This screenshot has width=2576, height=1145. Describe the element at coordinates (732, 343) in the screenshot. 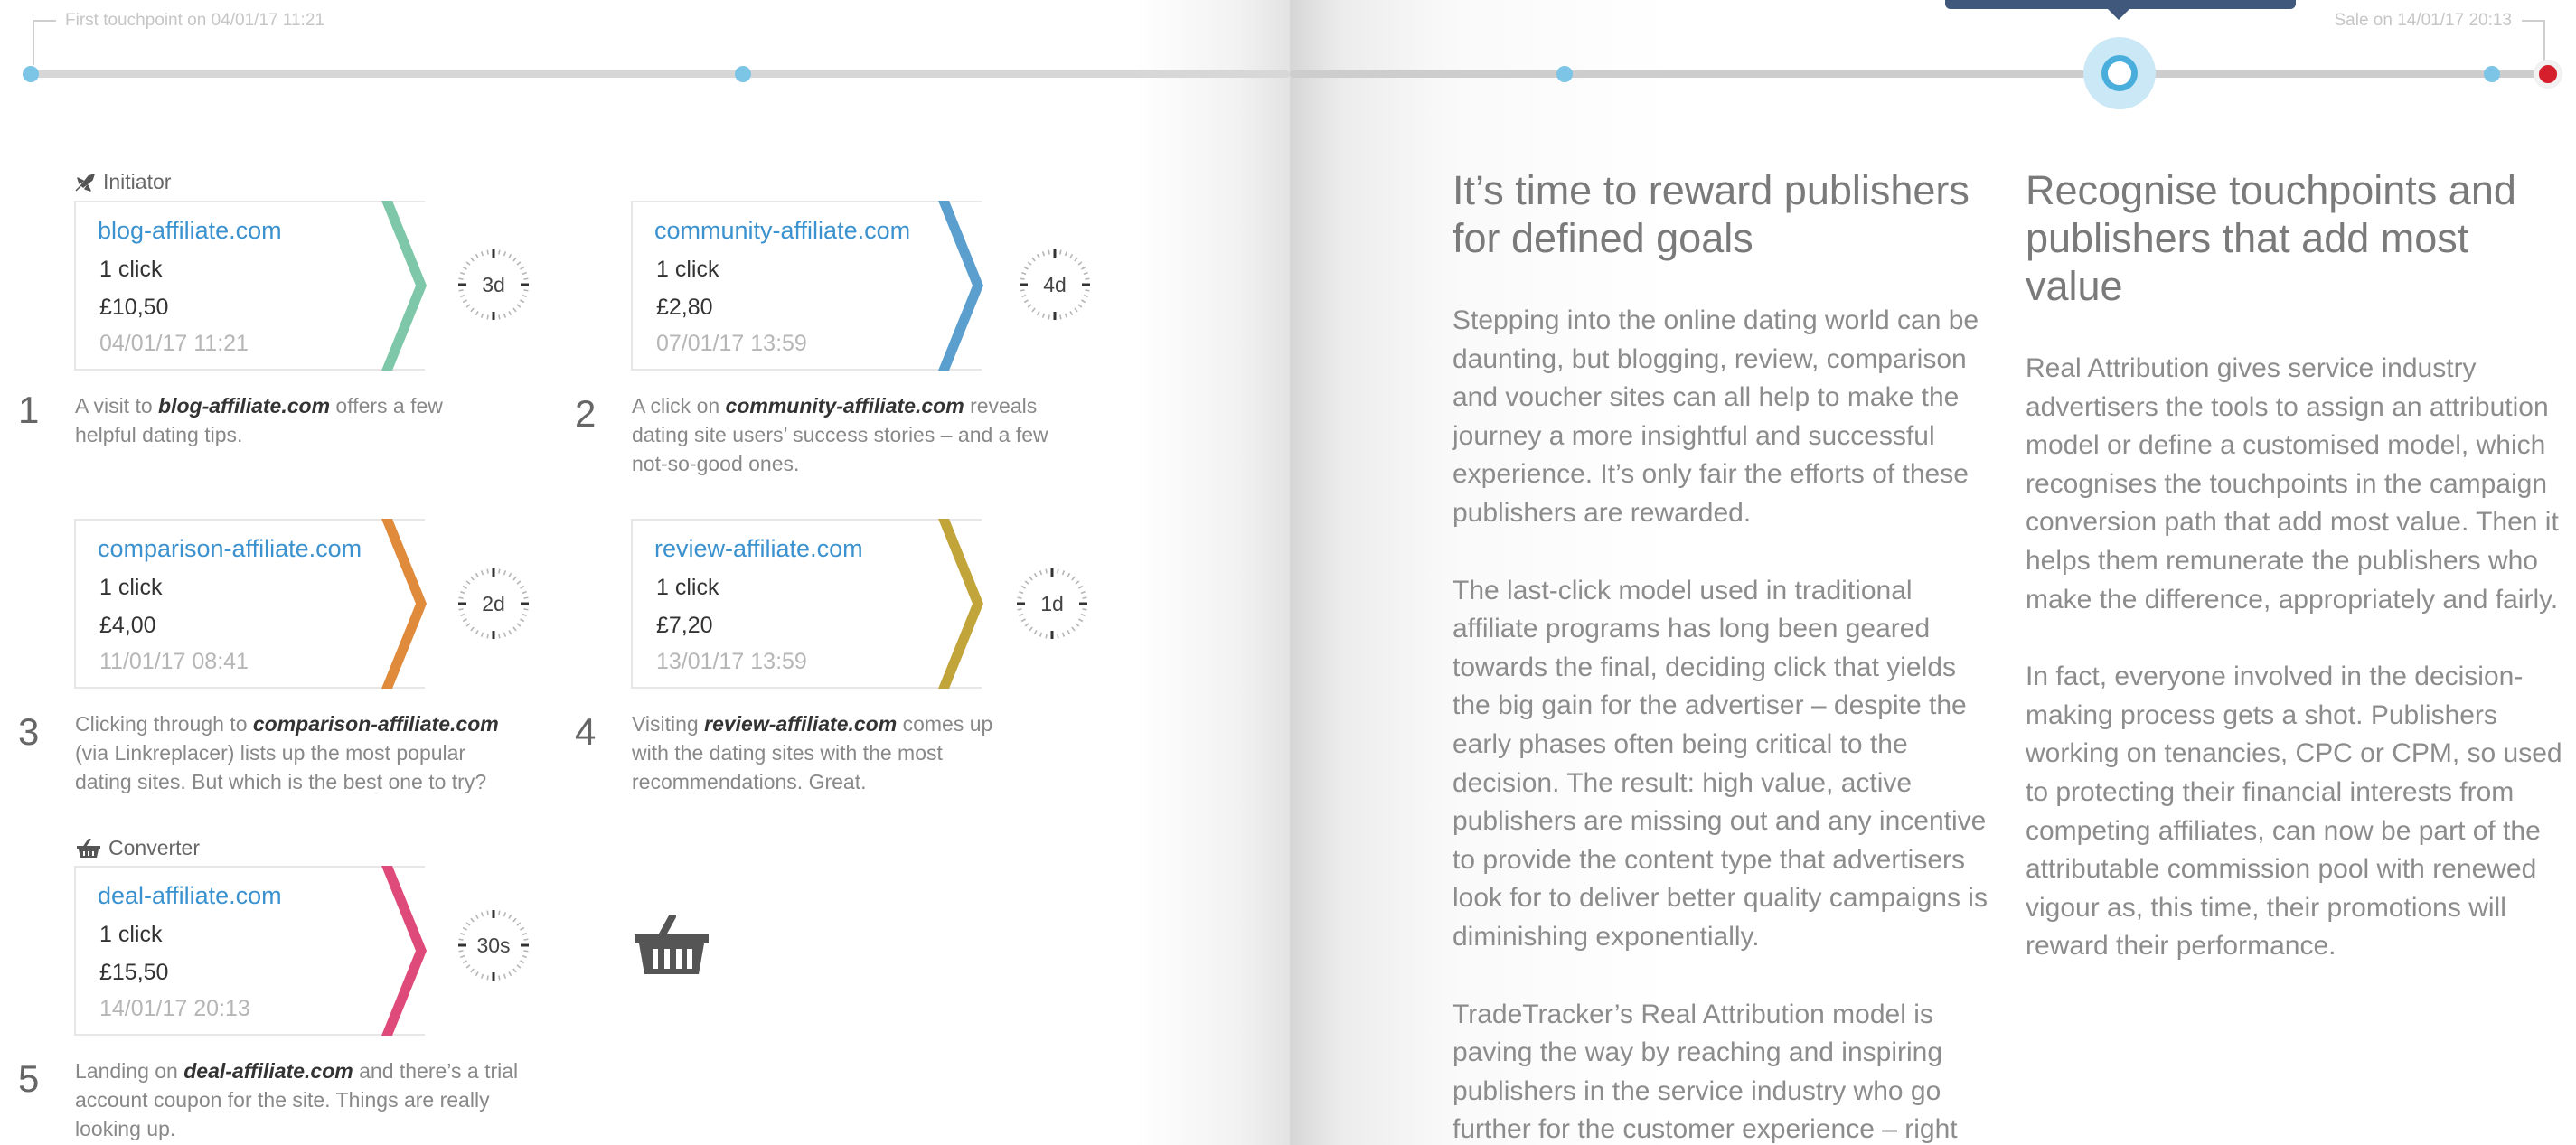

I see `touchpoint-date: 07/01/17 13:59` at that location.